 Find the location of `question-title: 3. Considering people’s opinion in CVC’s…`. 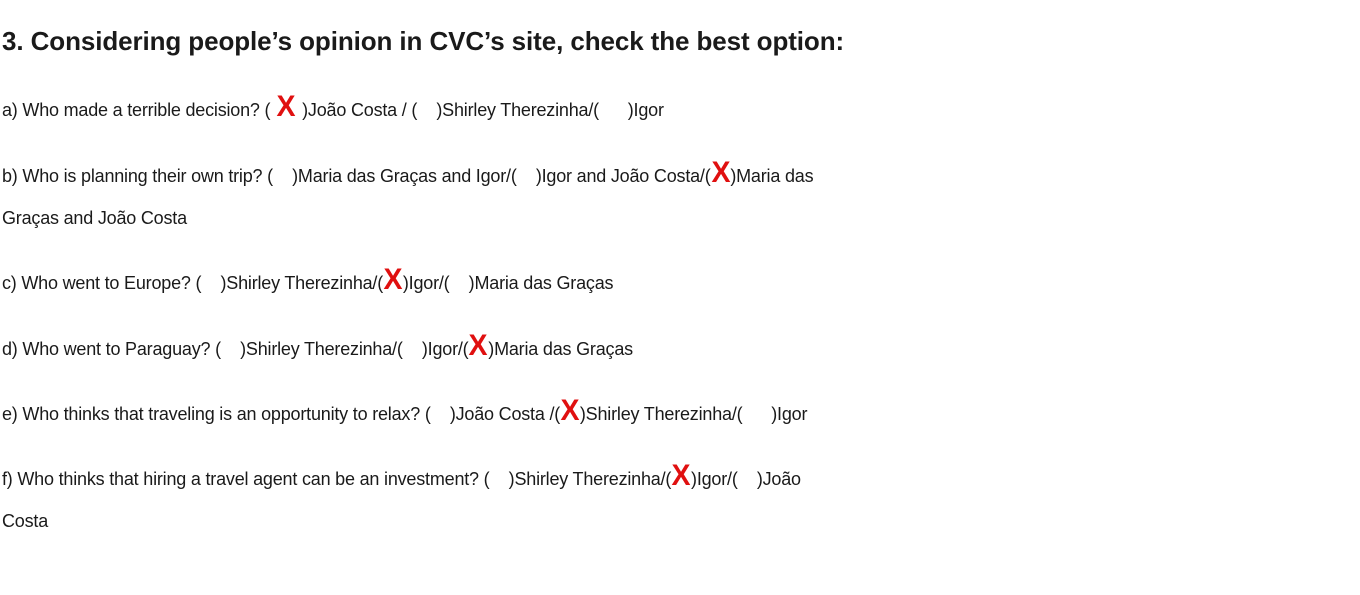

question-title: 3. Considering people’s opinion in CVC’s… is located at coordinates (423, 41).